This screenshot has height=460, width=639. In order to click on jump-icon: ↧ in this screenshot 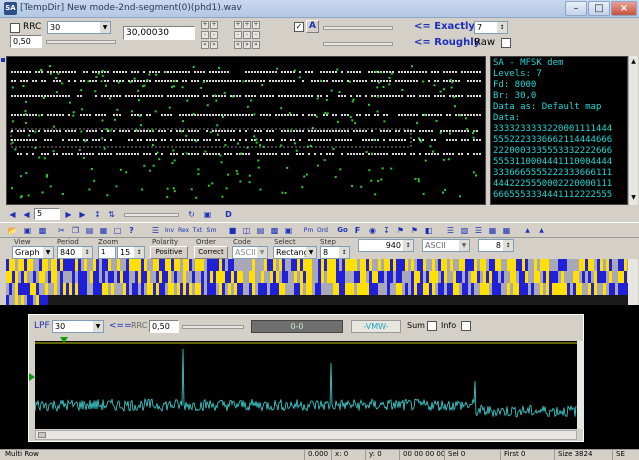, I will do `click(386, 230)`.